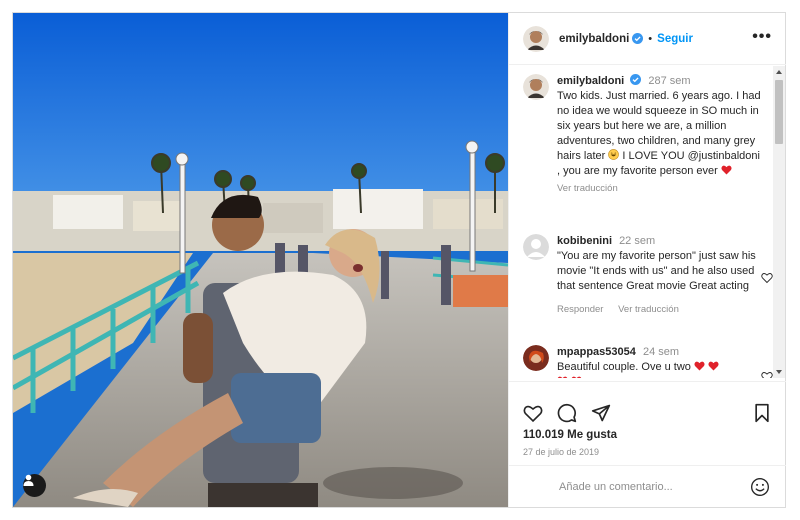  I want to click on comment-composer, so click(647, 486).